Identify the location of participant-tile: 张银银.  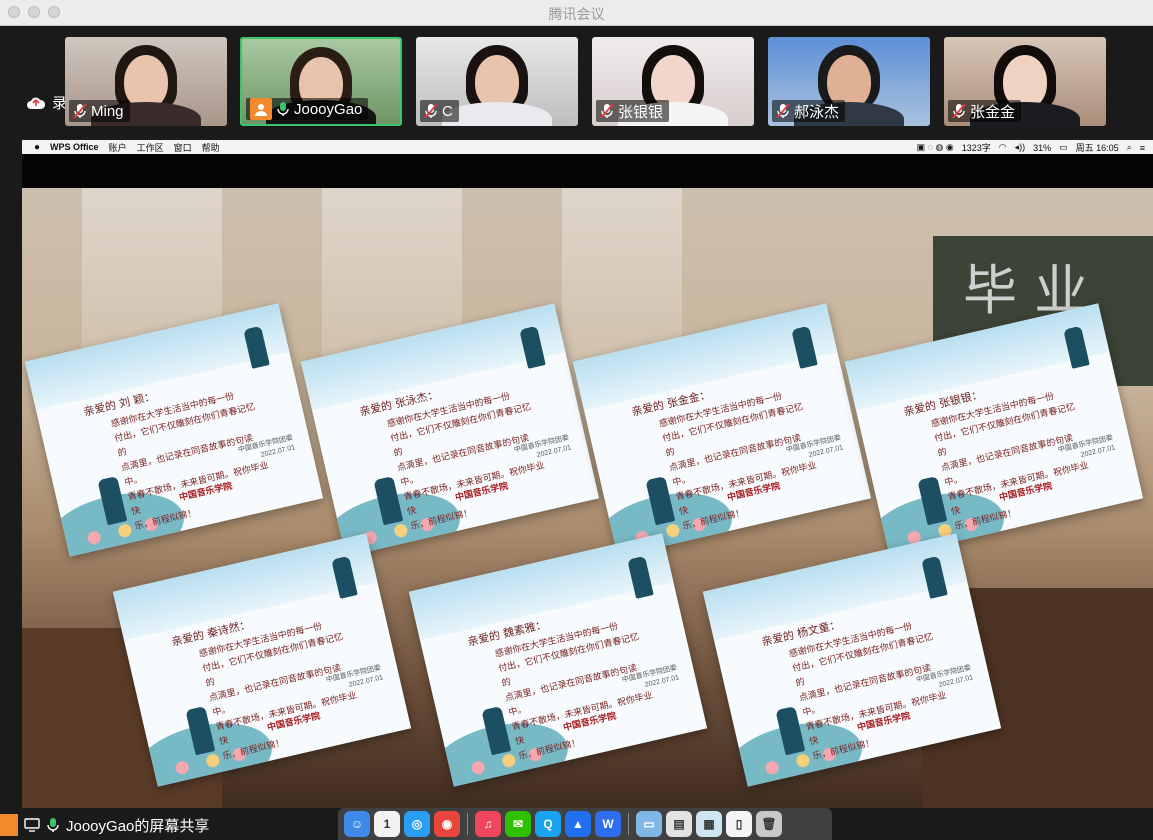
(673, 81).